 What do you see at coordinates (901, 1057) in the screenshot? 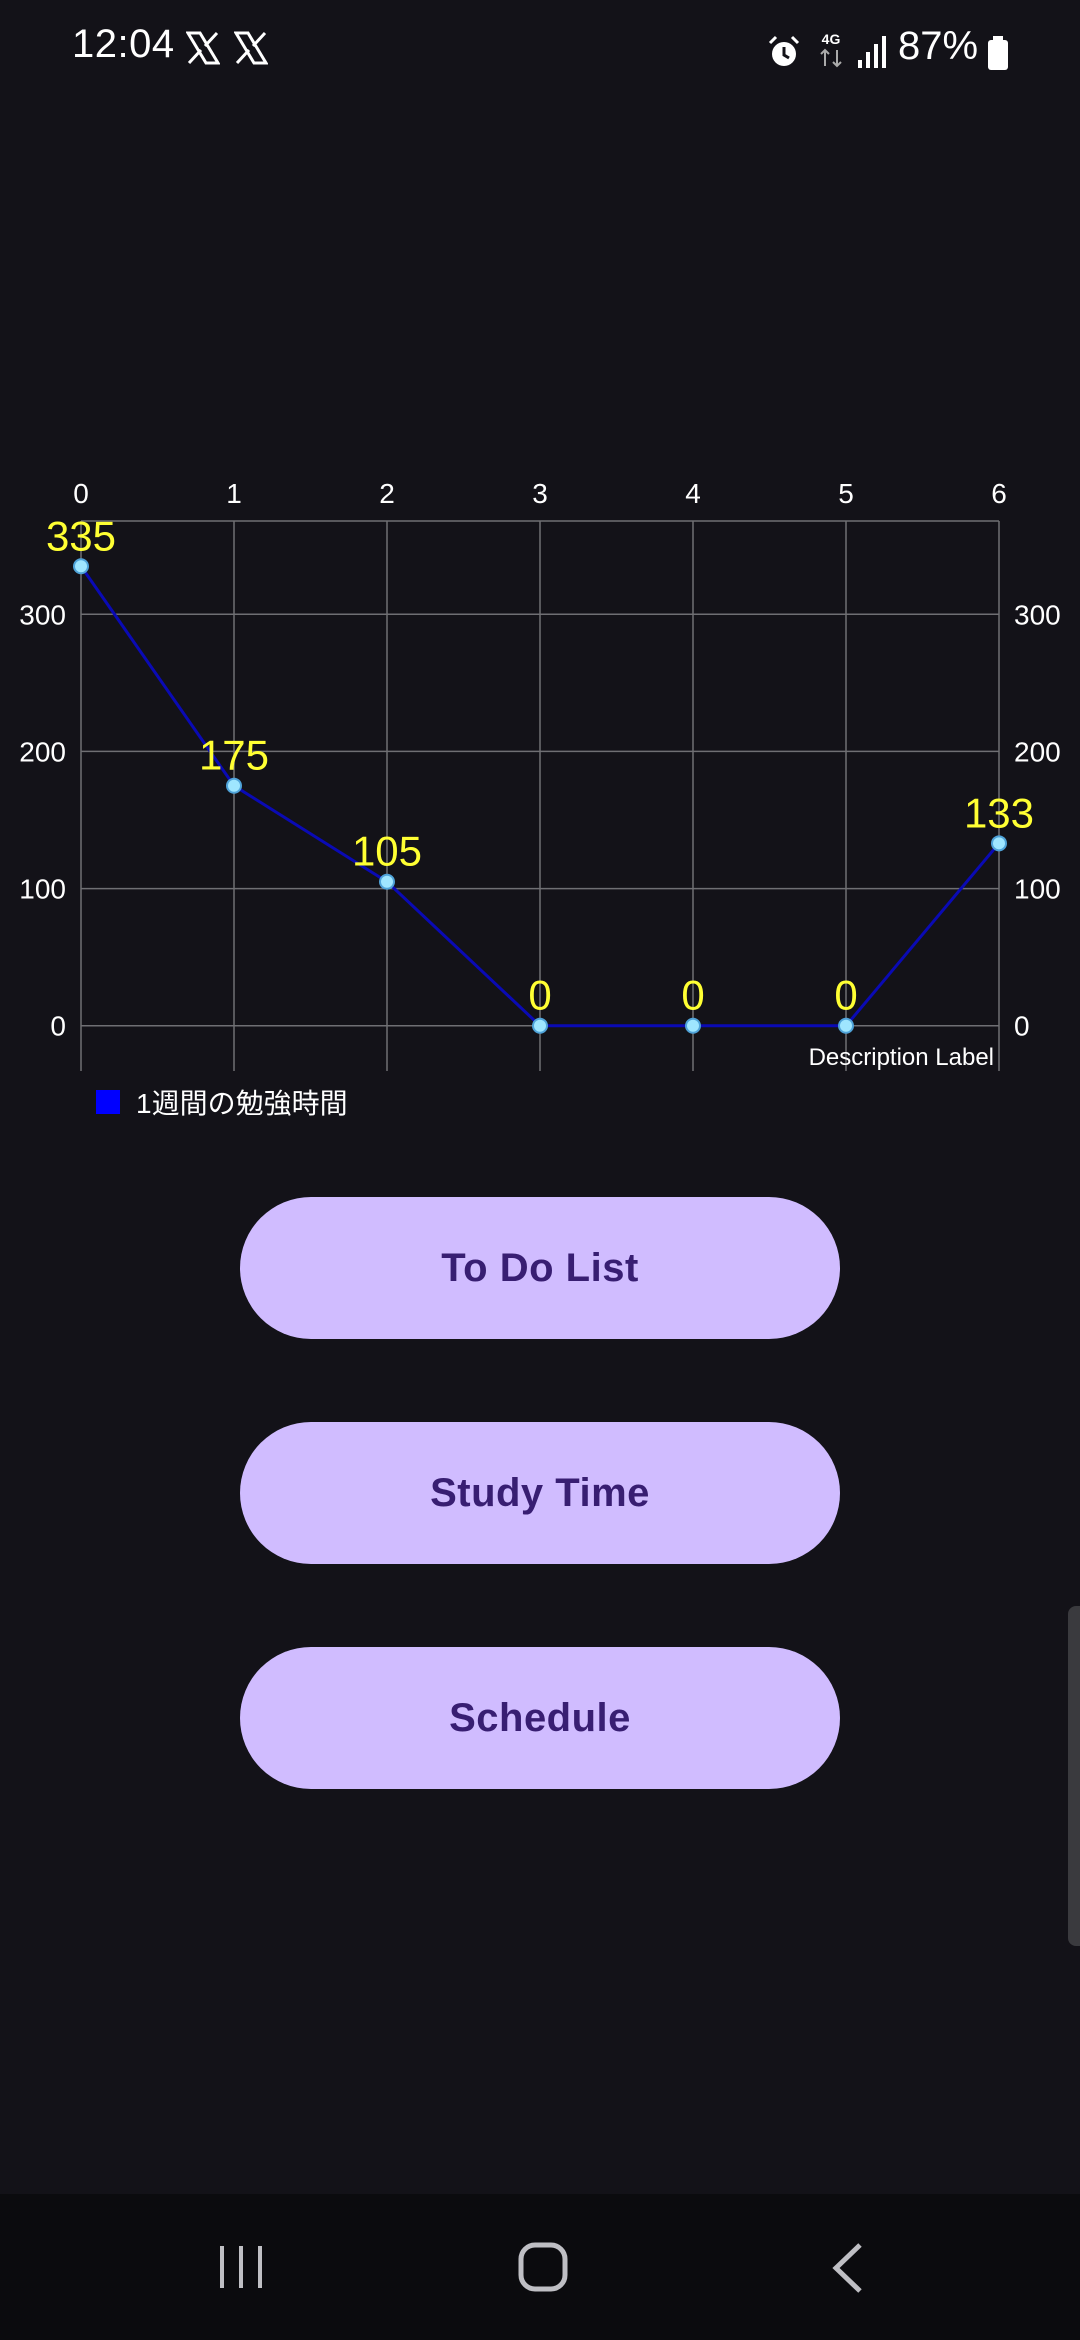
I see `chart-description-label: Description Label` at bounding box center [901, 1057].